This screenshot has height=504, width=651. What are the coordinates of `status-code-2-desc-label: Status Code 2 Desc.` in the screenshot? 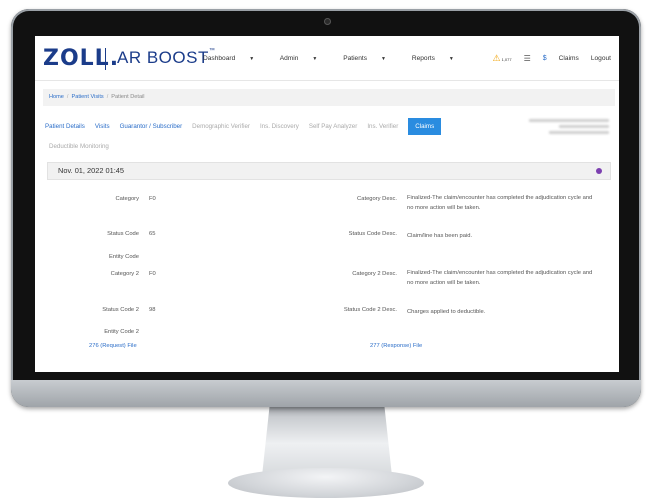 It's located at (370, 310).